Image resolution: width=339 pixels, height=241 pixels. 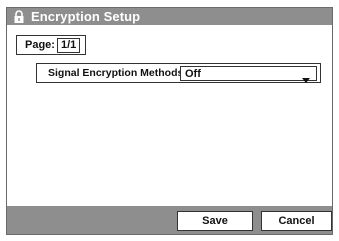 I want to click on page-indicator: Page: 1/1, so click(x=51, y=45).